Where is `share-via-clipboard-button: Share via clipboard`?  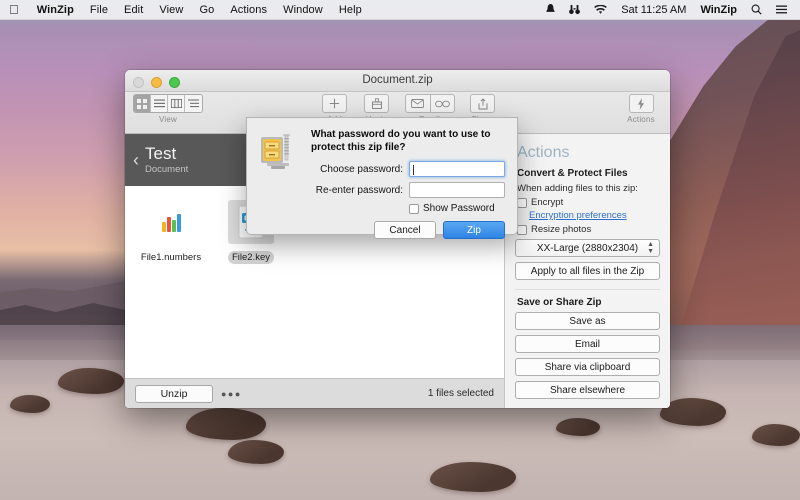 share-via-clipboard-button: Share via clipboard is located at coordinates (587, 367).